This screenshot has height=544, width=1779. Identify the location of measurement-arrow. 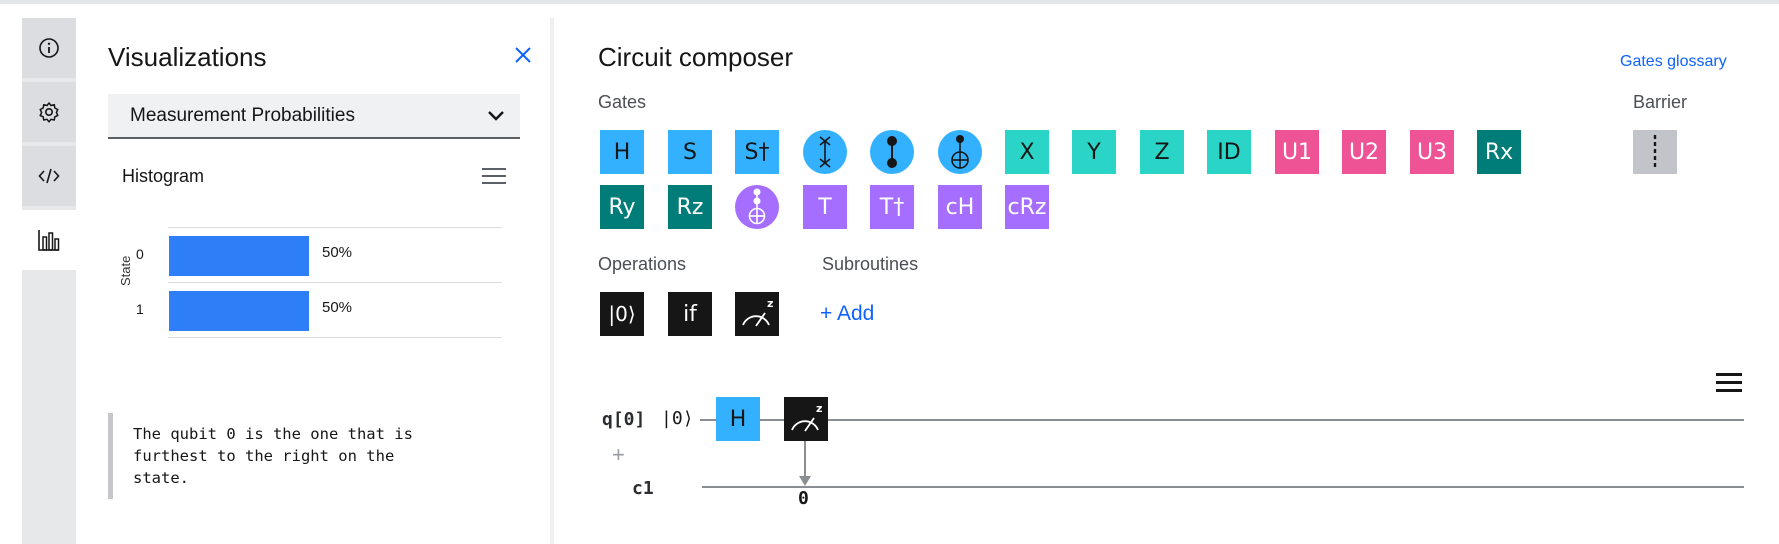
(805, 481).